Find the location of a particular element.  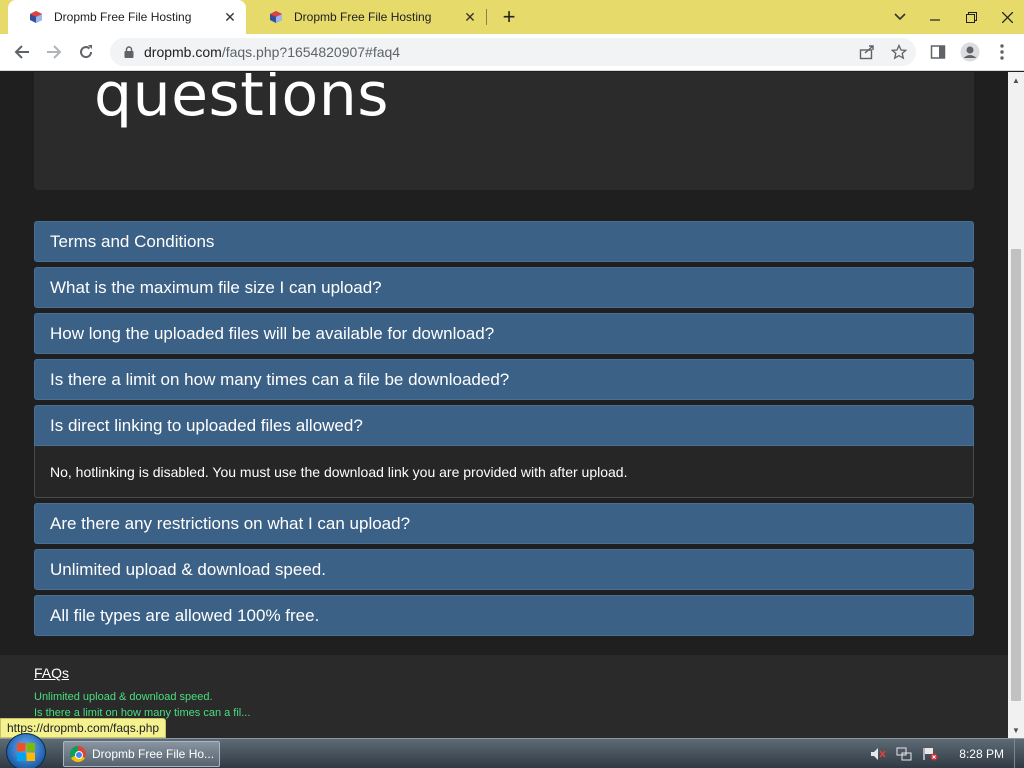

url-path: /faqs.php?1654820907#faq4 is located at coordinates (311, 52).